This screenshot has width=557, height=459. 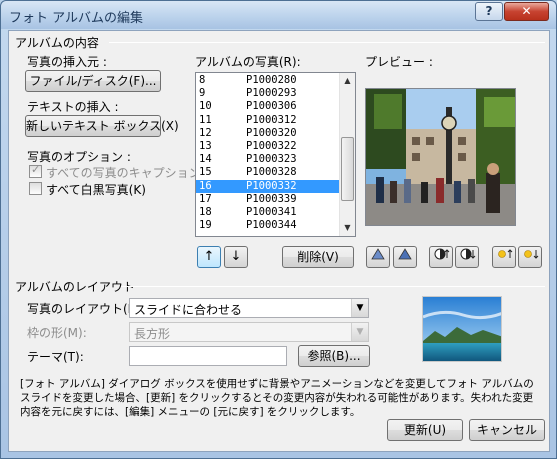 What do you see at coordinates (202, 93) in the screenshot?
I see `picture-number: 9` at bounding box center [202, 93].